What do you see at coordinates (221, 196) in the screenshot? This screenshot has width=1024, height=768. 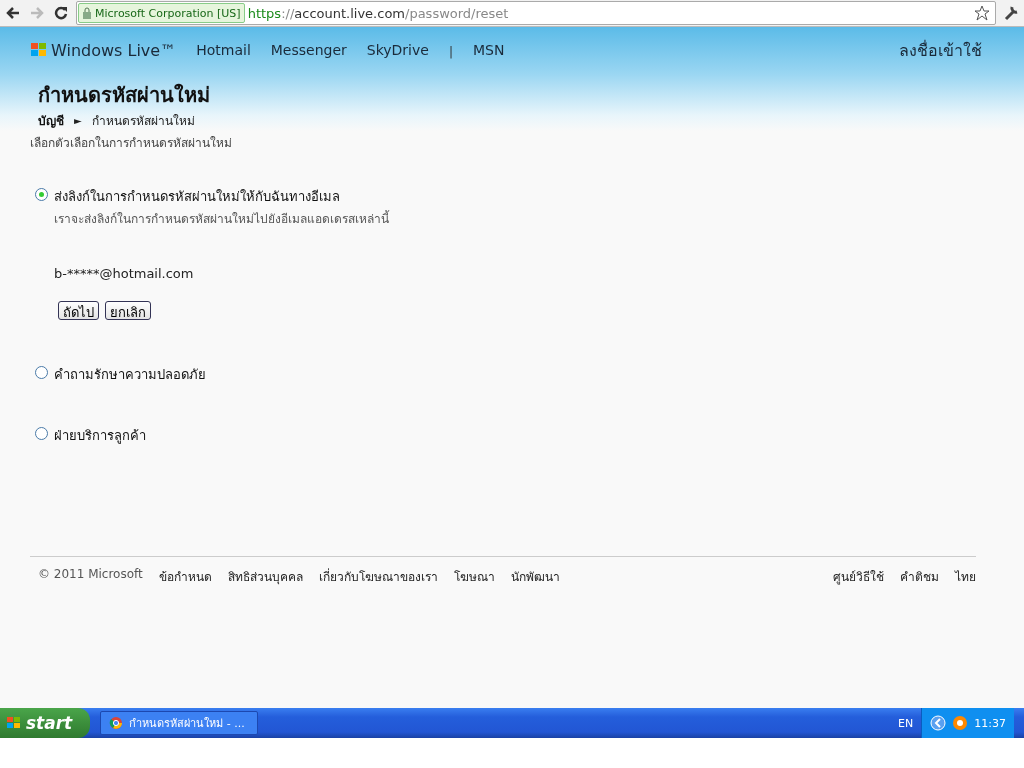 I see `option-label: ส่งลิงก์ในการกำหนดรหัสผ่านใหม่ให้กับฉันทางอีเมล` at bounding box center [221, 196].